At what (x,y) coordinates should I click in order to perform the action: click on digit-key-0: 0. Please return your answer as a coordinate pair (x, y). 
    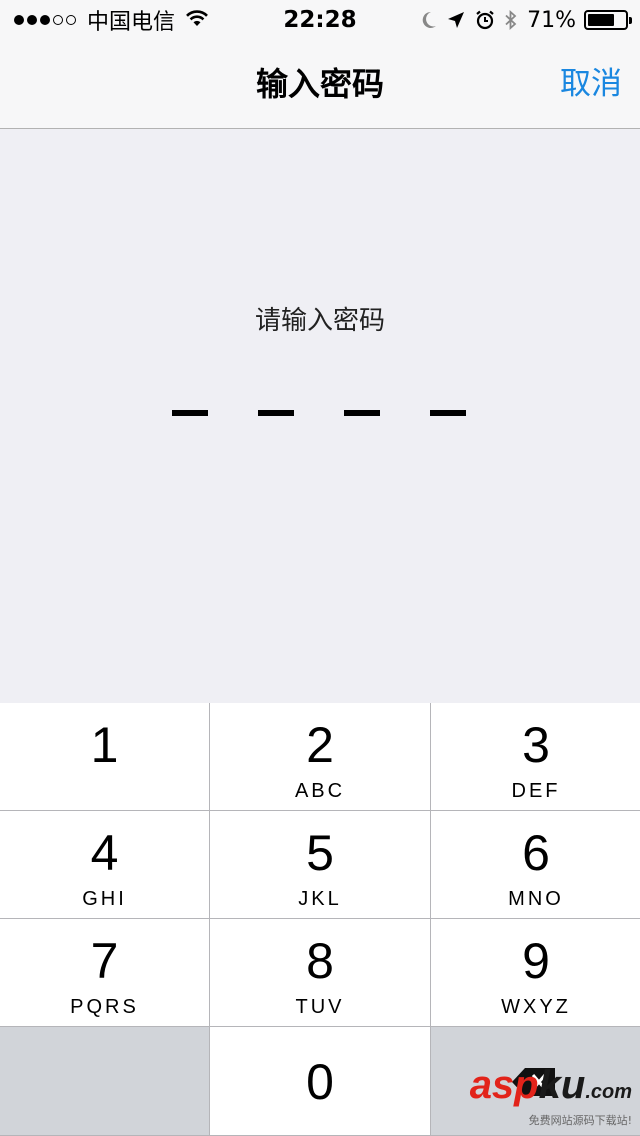
    Looking at the image, I should click on (320, 1081).